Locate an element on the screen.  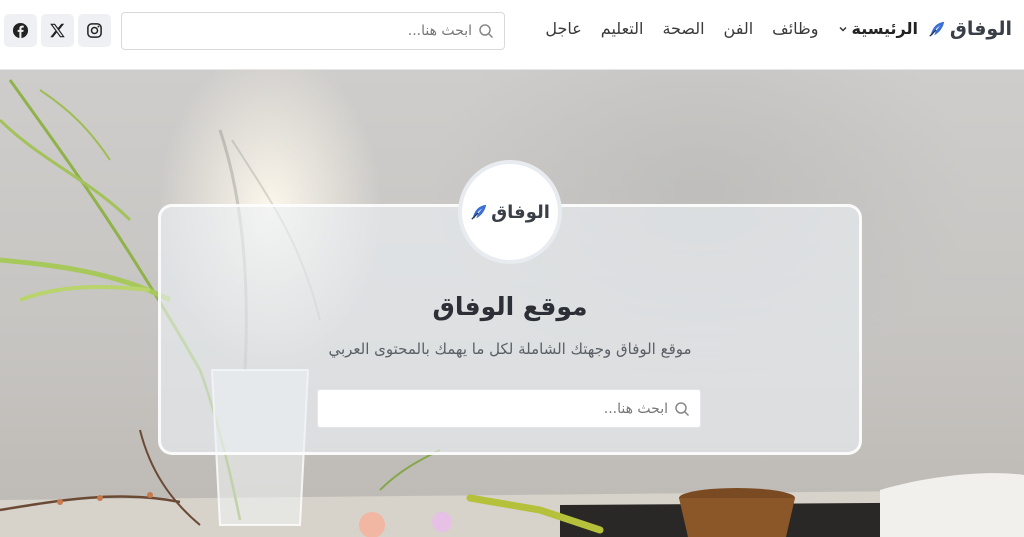
nav-item-label: التعليم is located at coordinates (622, 28).